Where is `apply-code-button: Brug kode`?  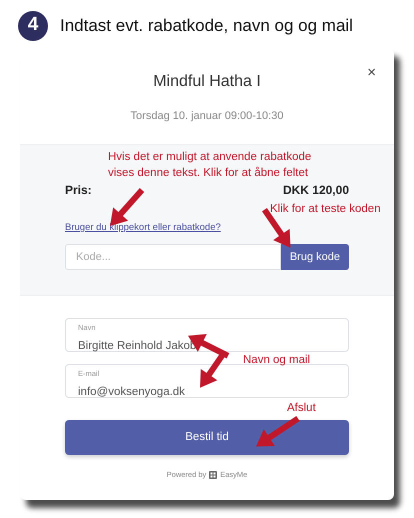 apply-code-button: Brug kode is located at coordinates (314, 257).